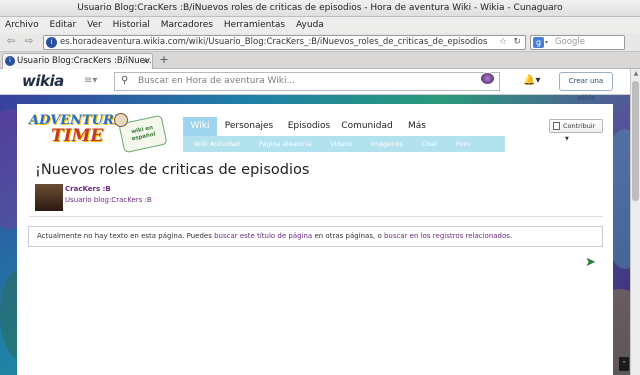  I want to click on scrollbar-thumb, so click(635, 141).